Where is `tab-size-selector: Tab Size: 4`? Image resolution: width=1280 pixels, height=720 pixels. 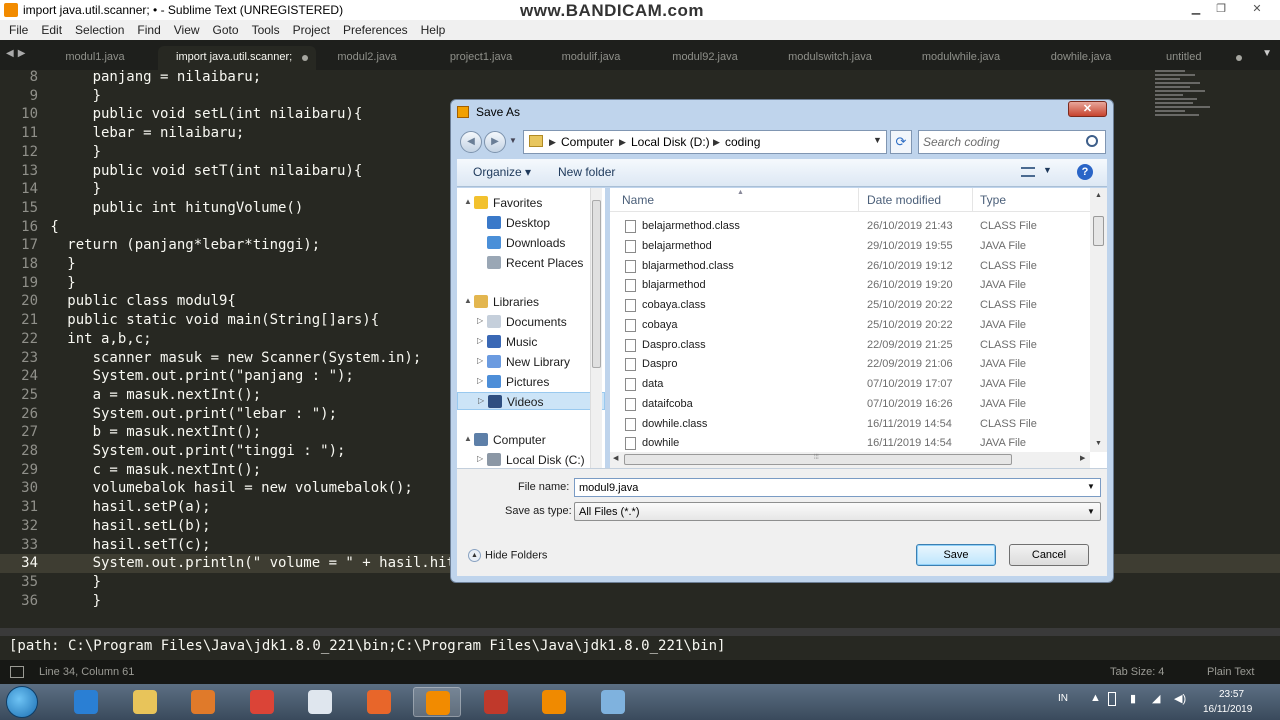
tab-size-selector: Tab Size: 4 is located at coordinates (1137, 672).